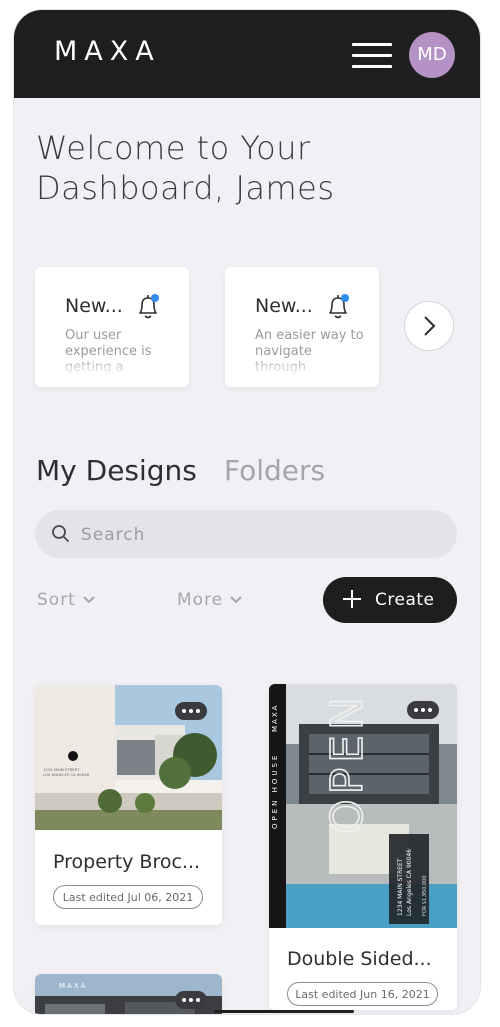 This screenshot has height=1027, width=500. I want to click on next-notification-button, so click(429, 326).